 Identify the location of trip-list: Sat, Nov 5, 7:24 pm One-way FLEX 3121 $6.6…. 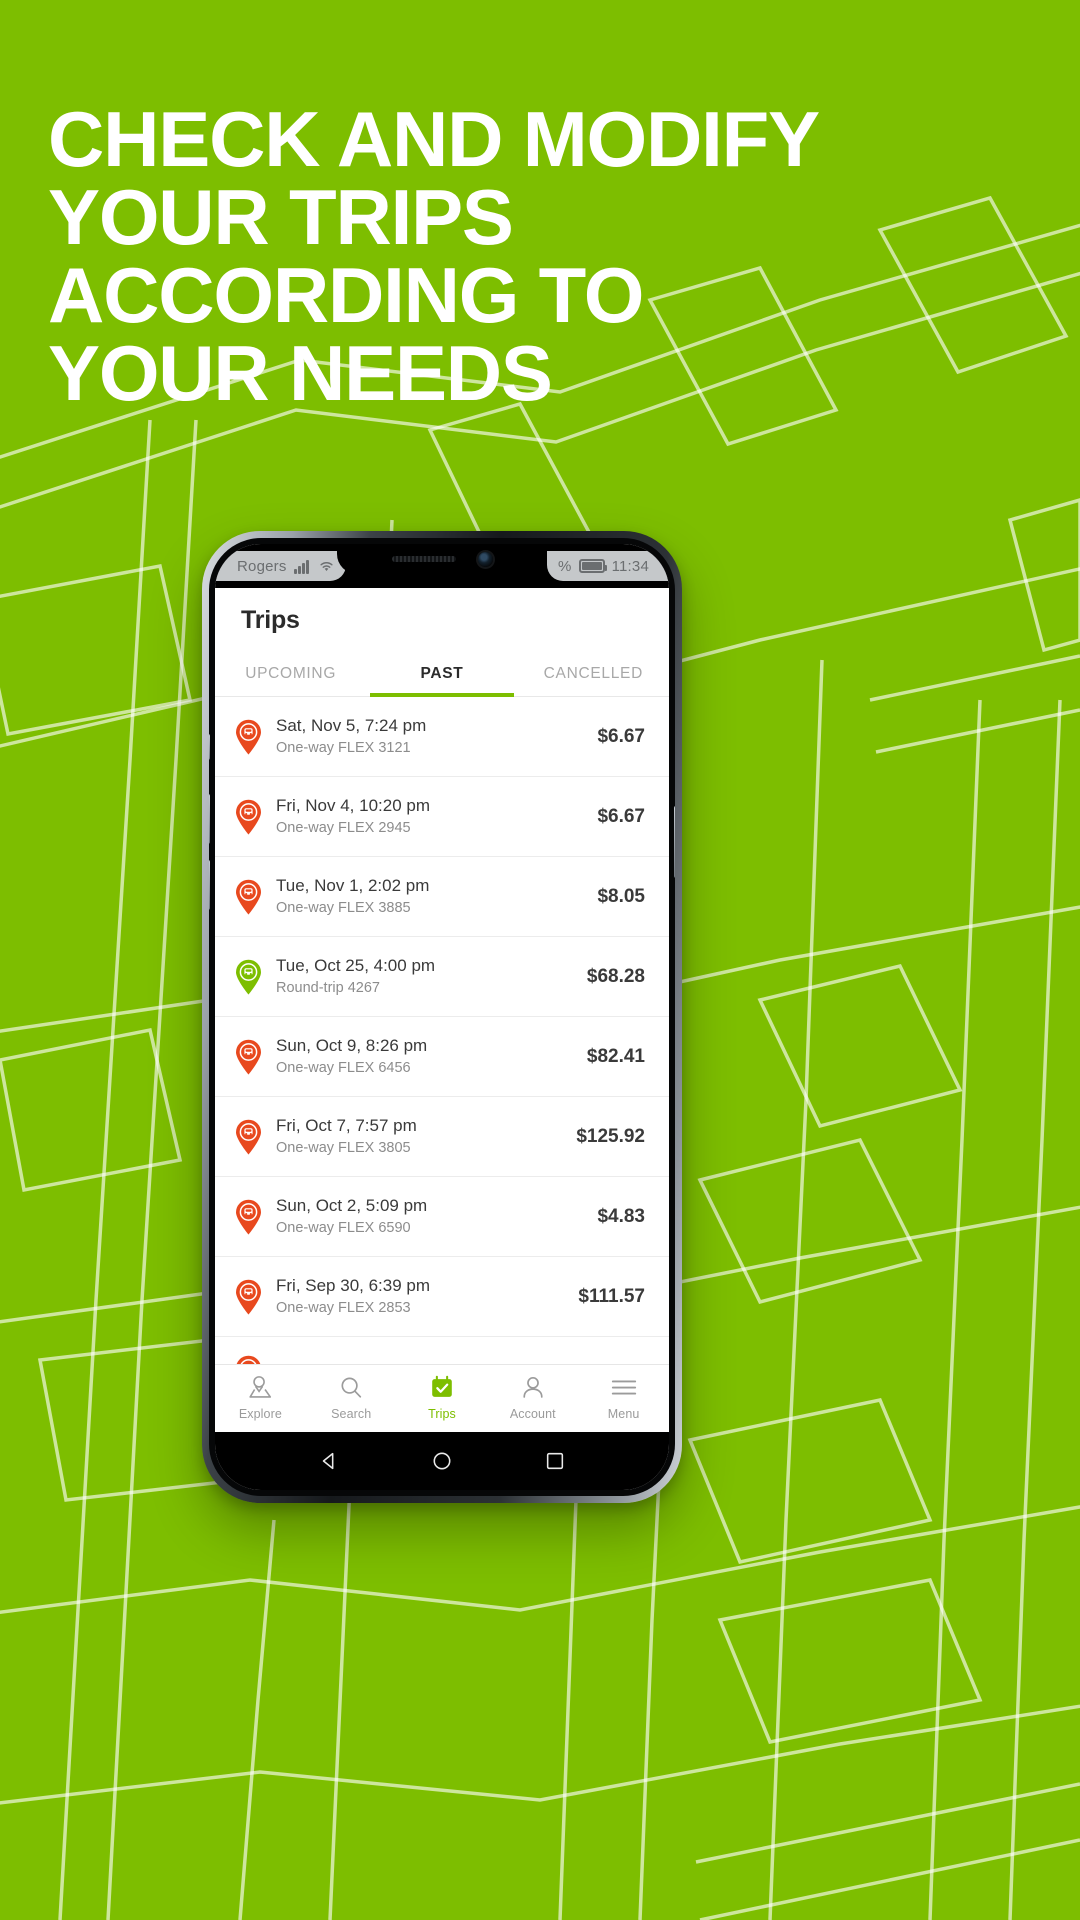
(442, 1030).